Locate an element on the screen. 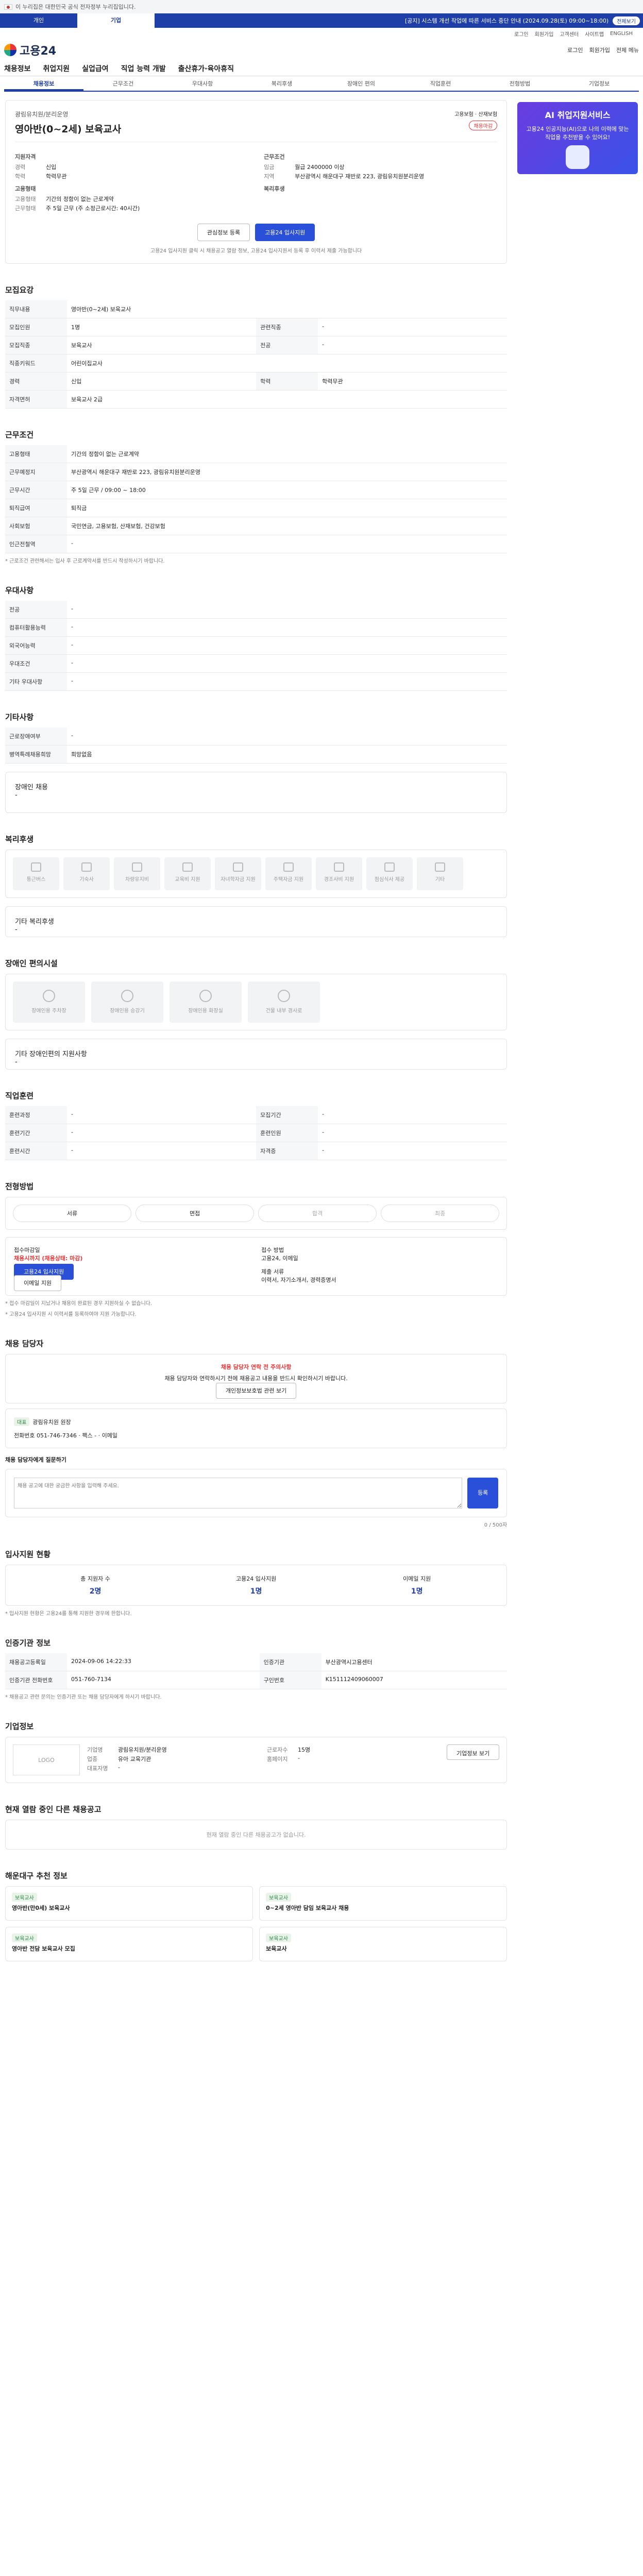 This screenshot has width=643, height=2576. th: 근무시간 is located at coordinates (36, 490).